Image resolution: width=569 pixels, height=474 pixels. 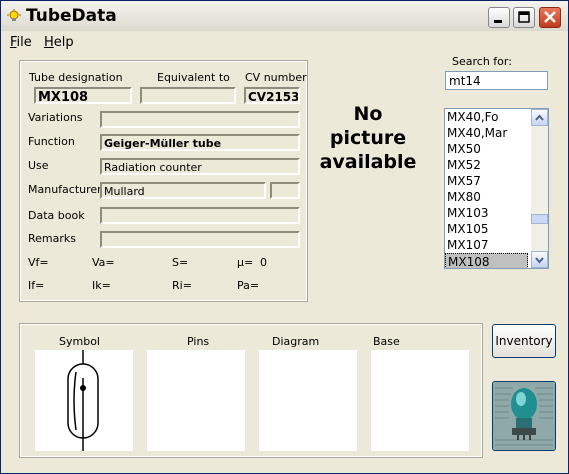 I want to click on function-label: Function, so click(x=51, y=141).